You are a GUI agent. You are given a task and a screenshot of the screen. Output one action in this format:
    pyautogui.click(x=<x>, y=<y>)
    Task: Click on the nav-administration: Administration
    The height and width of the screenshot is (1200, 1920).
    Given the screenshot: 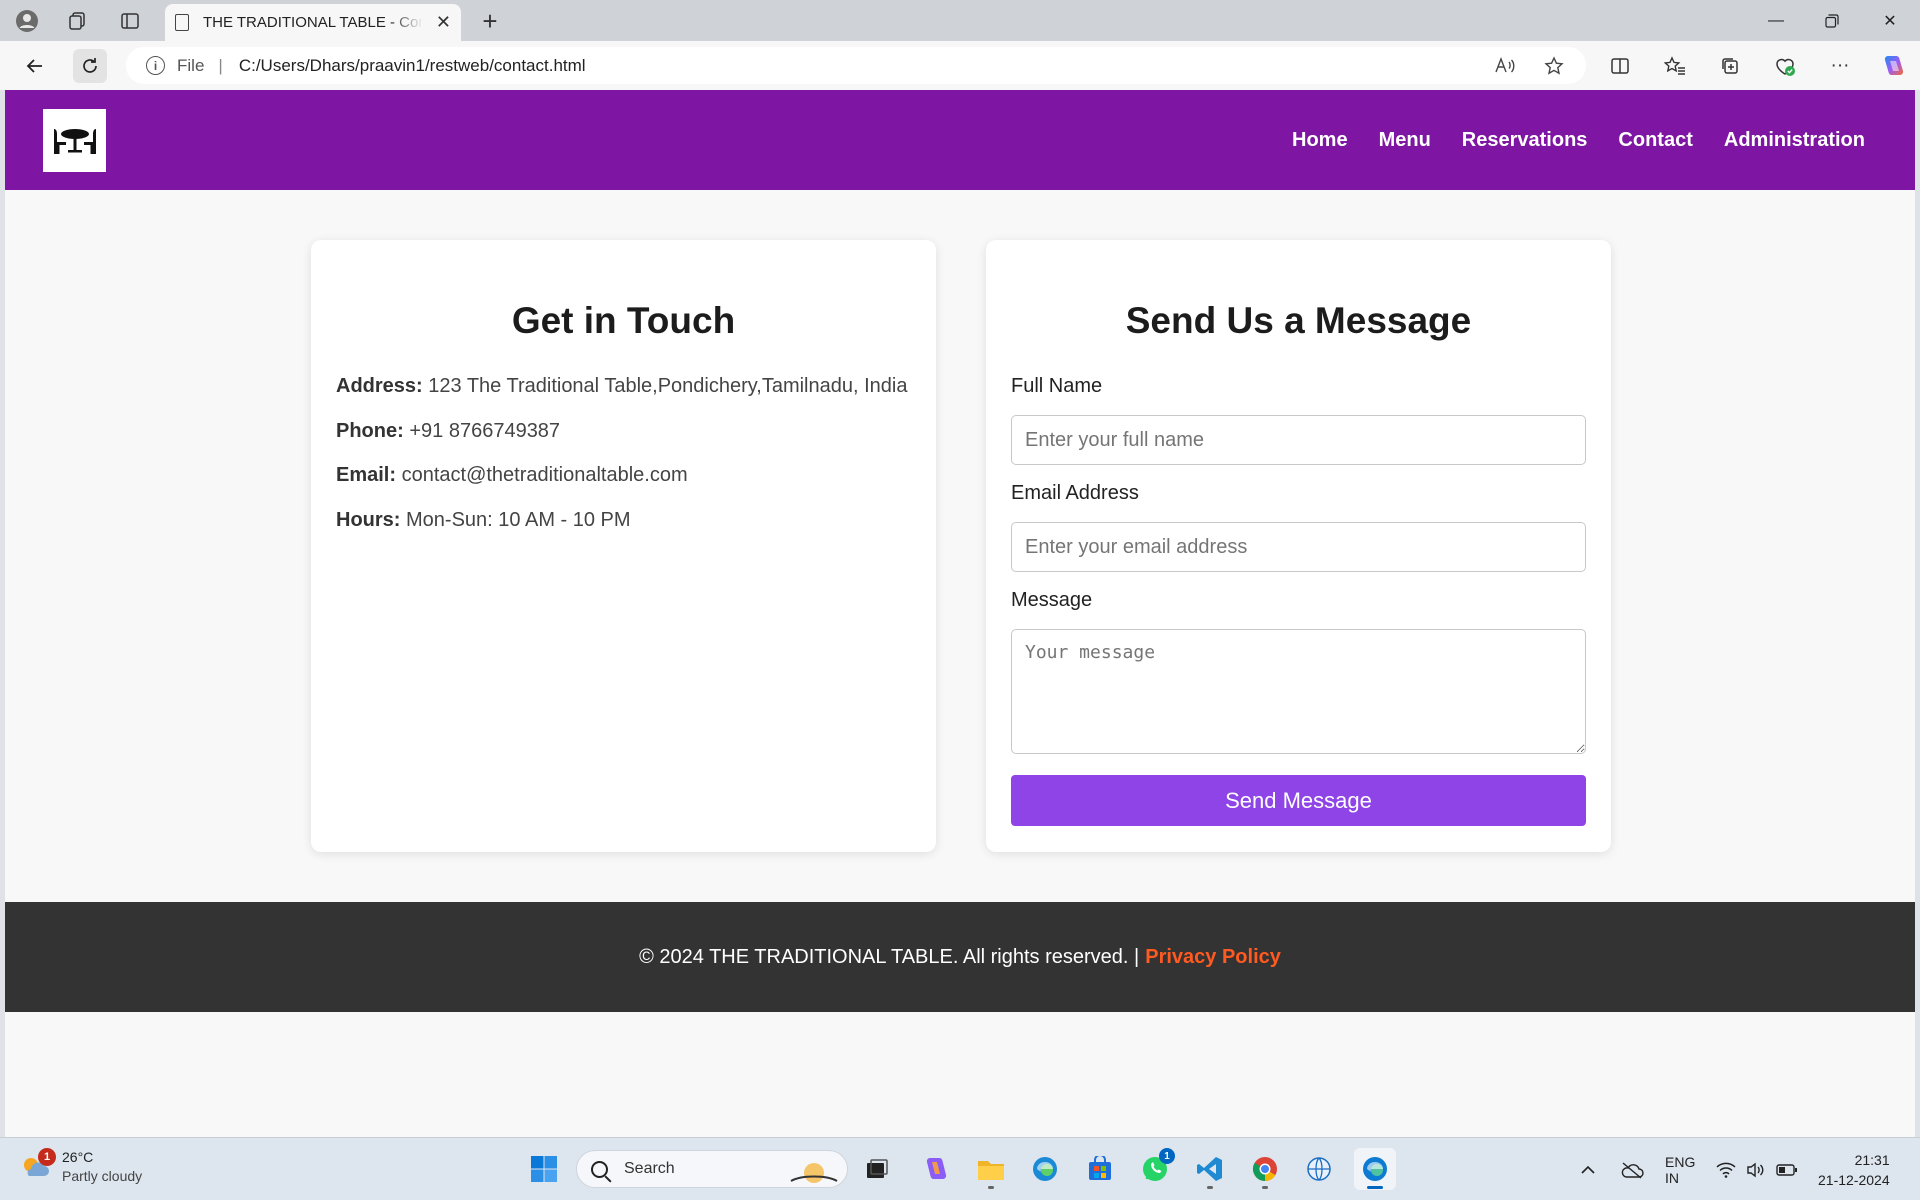 What is the action you would take?
    pyautogui.click(x=1794, y=140)
    